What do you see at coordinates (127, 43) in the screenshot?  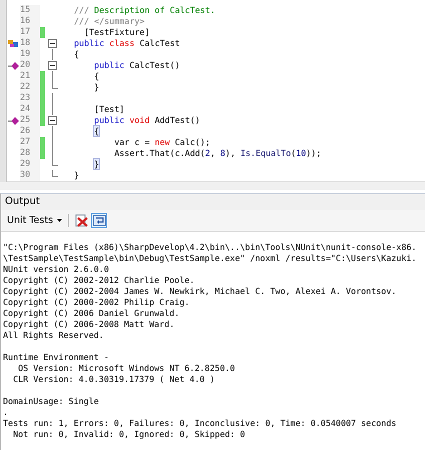 I see `code-line: public class CalcTest` at bounding box center [127, 43].